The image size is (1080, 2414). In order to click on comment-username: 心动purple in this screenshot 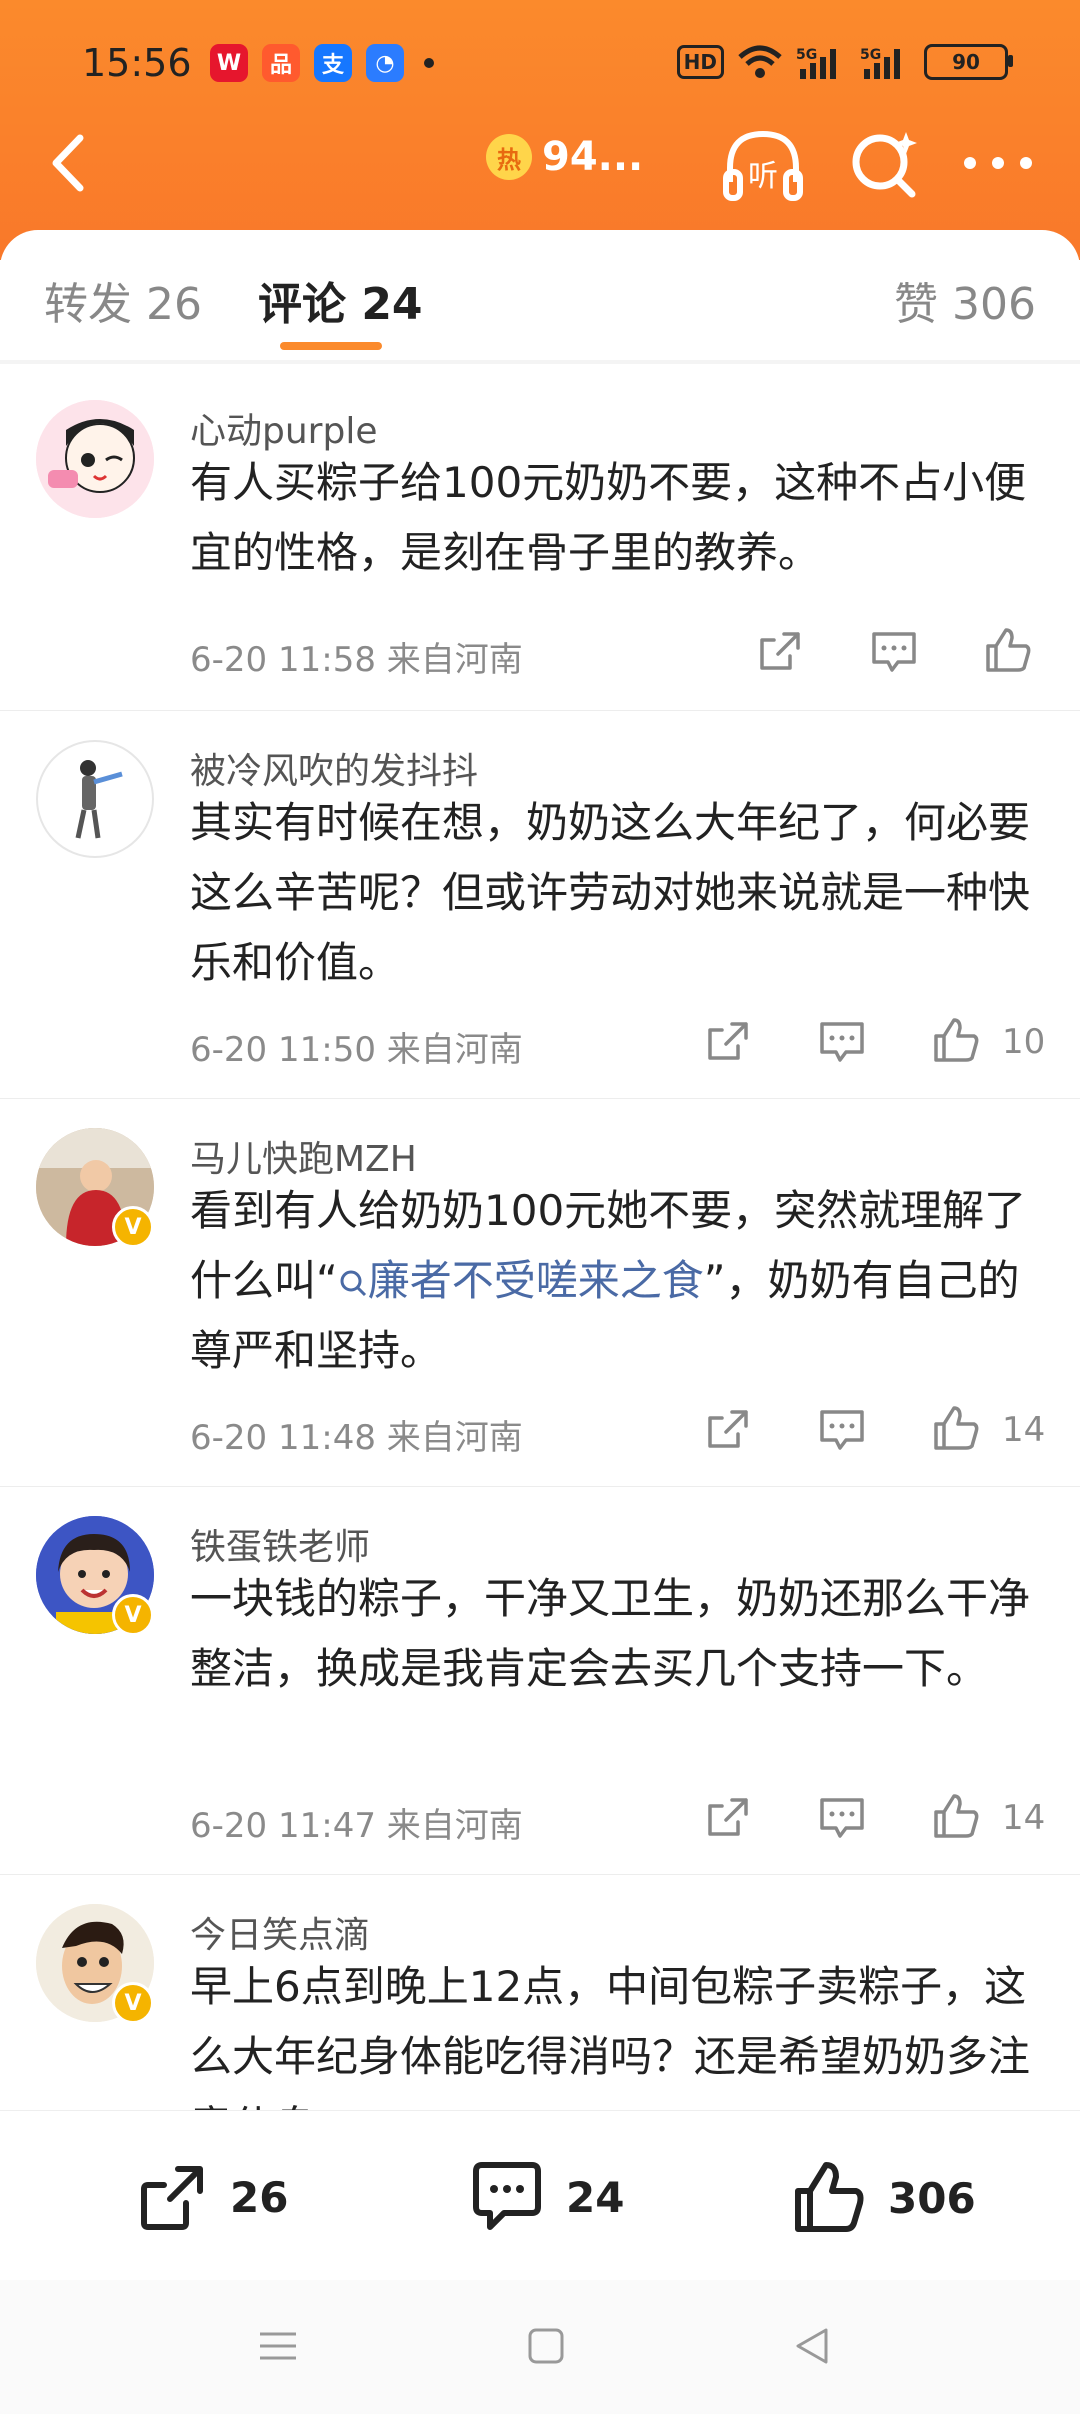, I will do `click(283, 428)`.